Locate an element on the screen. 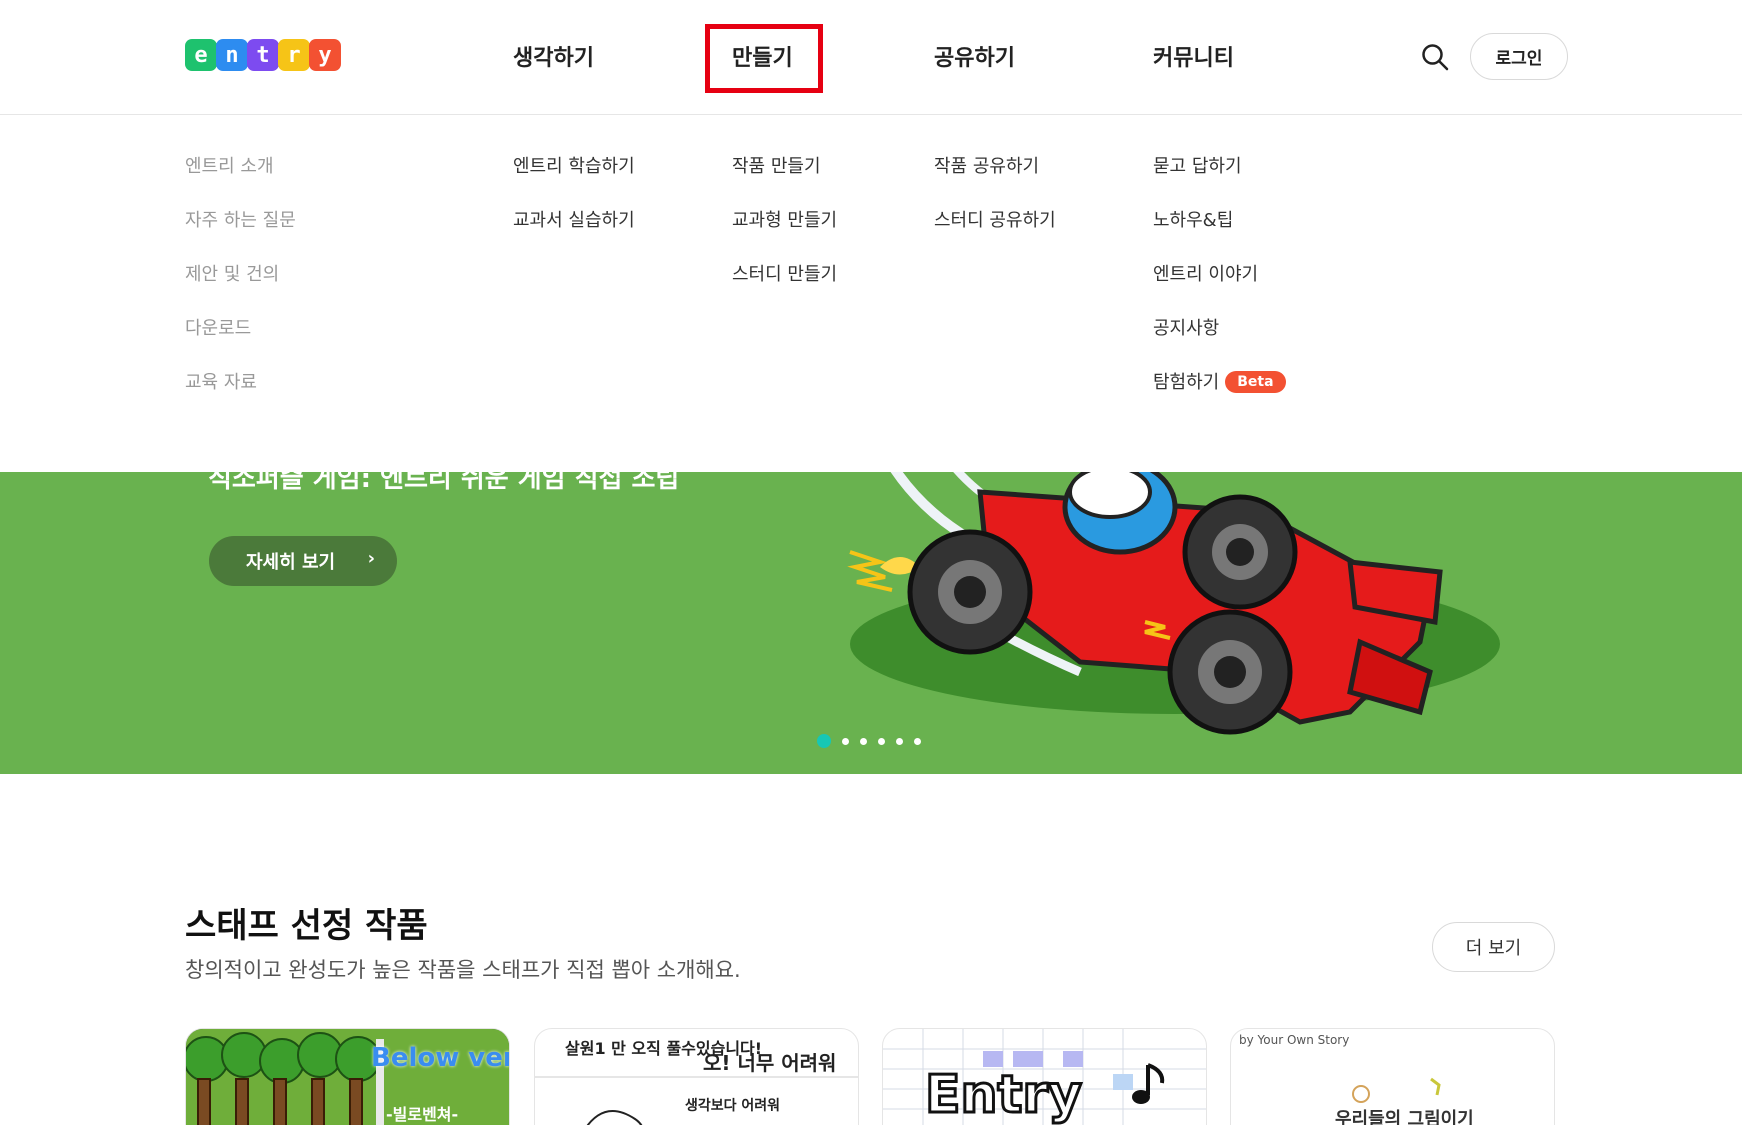 Image resolution: width=1742 pixels, height=1125 pixels. menu-item-notice: 공지사항 is located at coordinates (1219, 343).